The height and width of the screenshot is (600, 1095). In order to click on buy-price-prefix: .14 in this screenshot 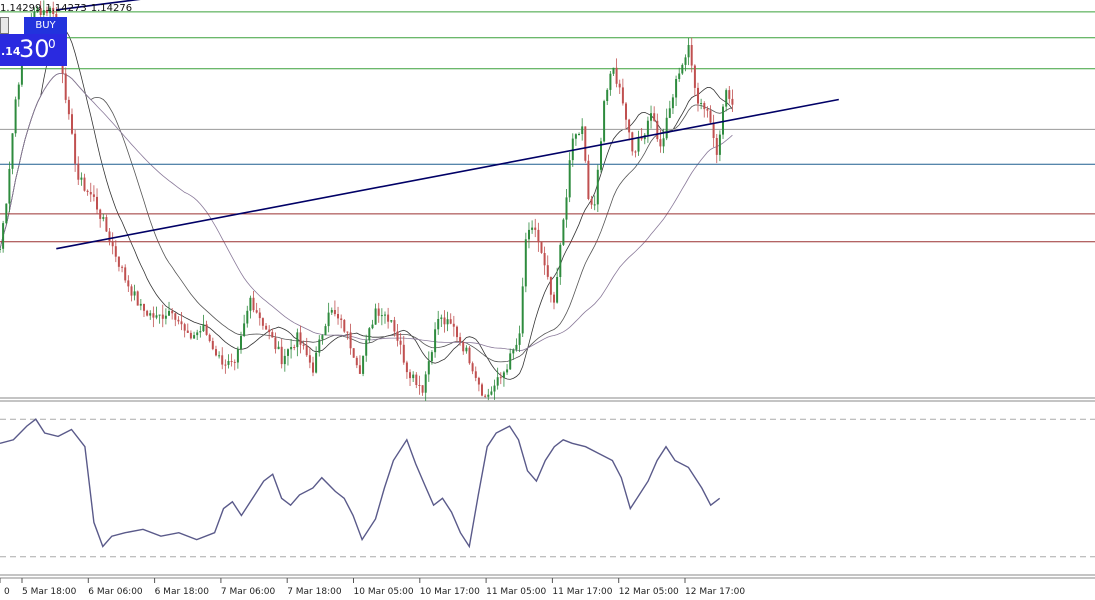, I will do `click(11, 51)`.